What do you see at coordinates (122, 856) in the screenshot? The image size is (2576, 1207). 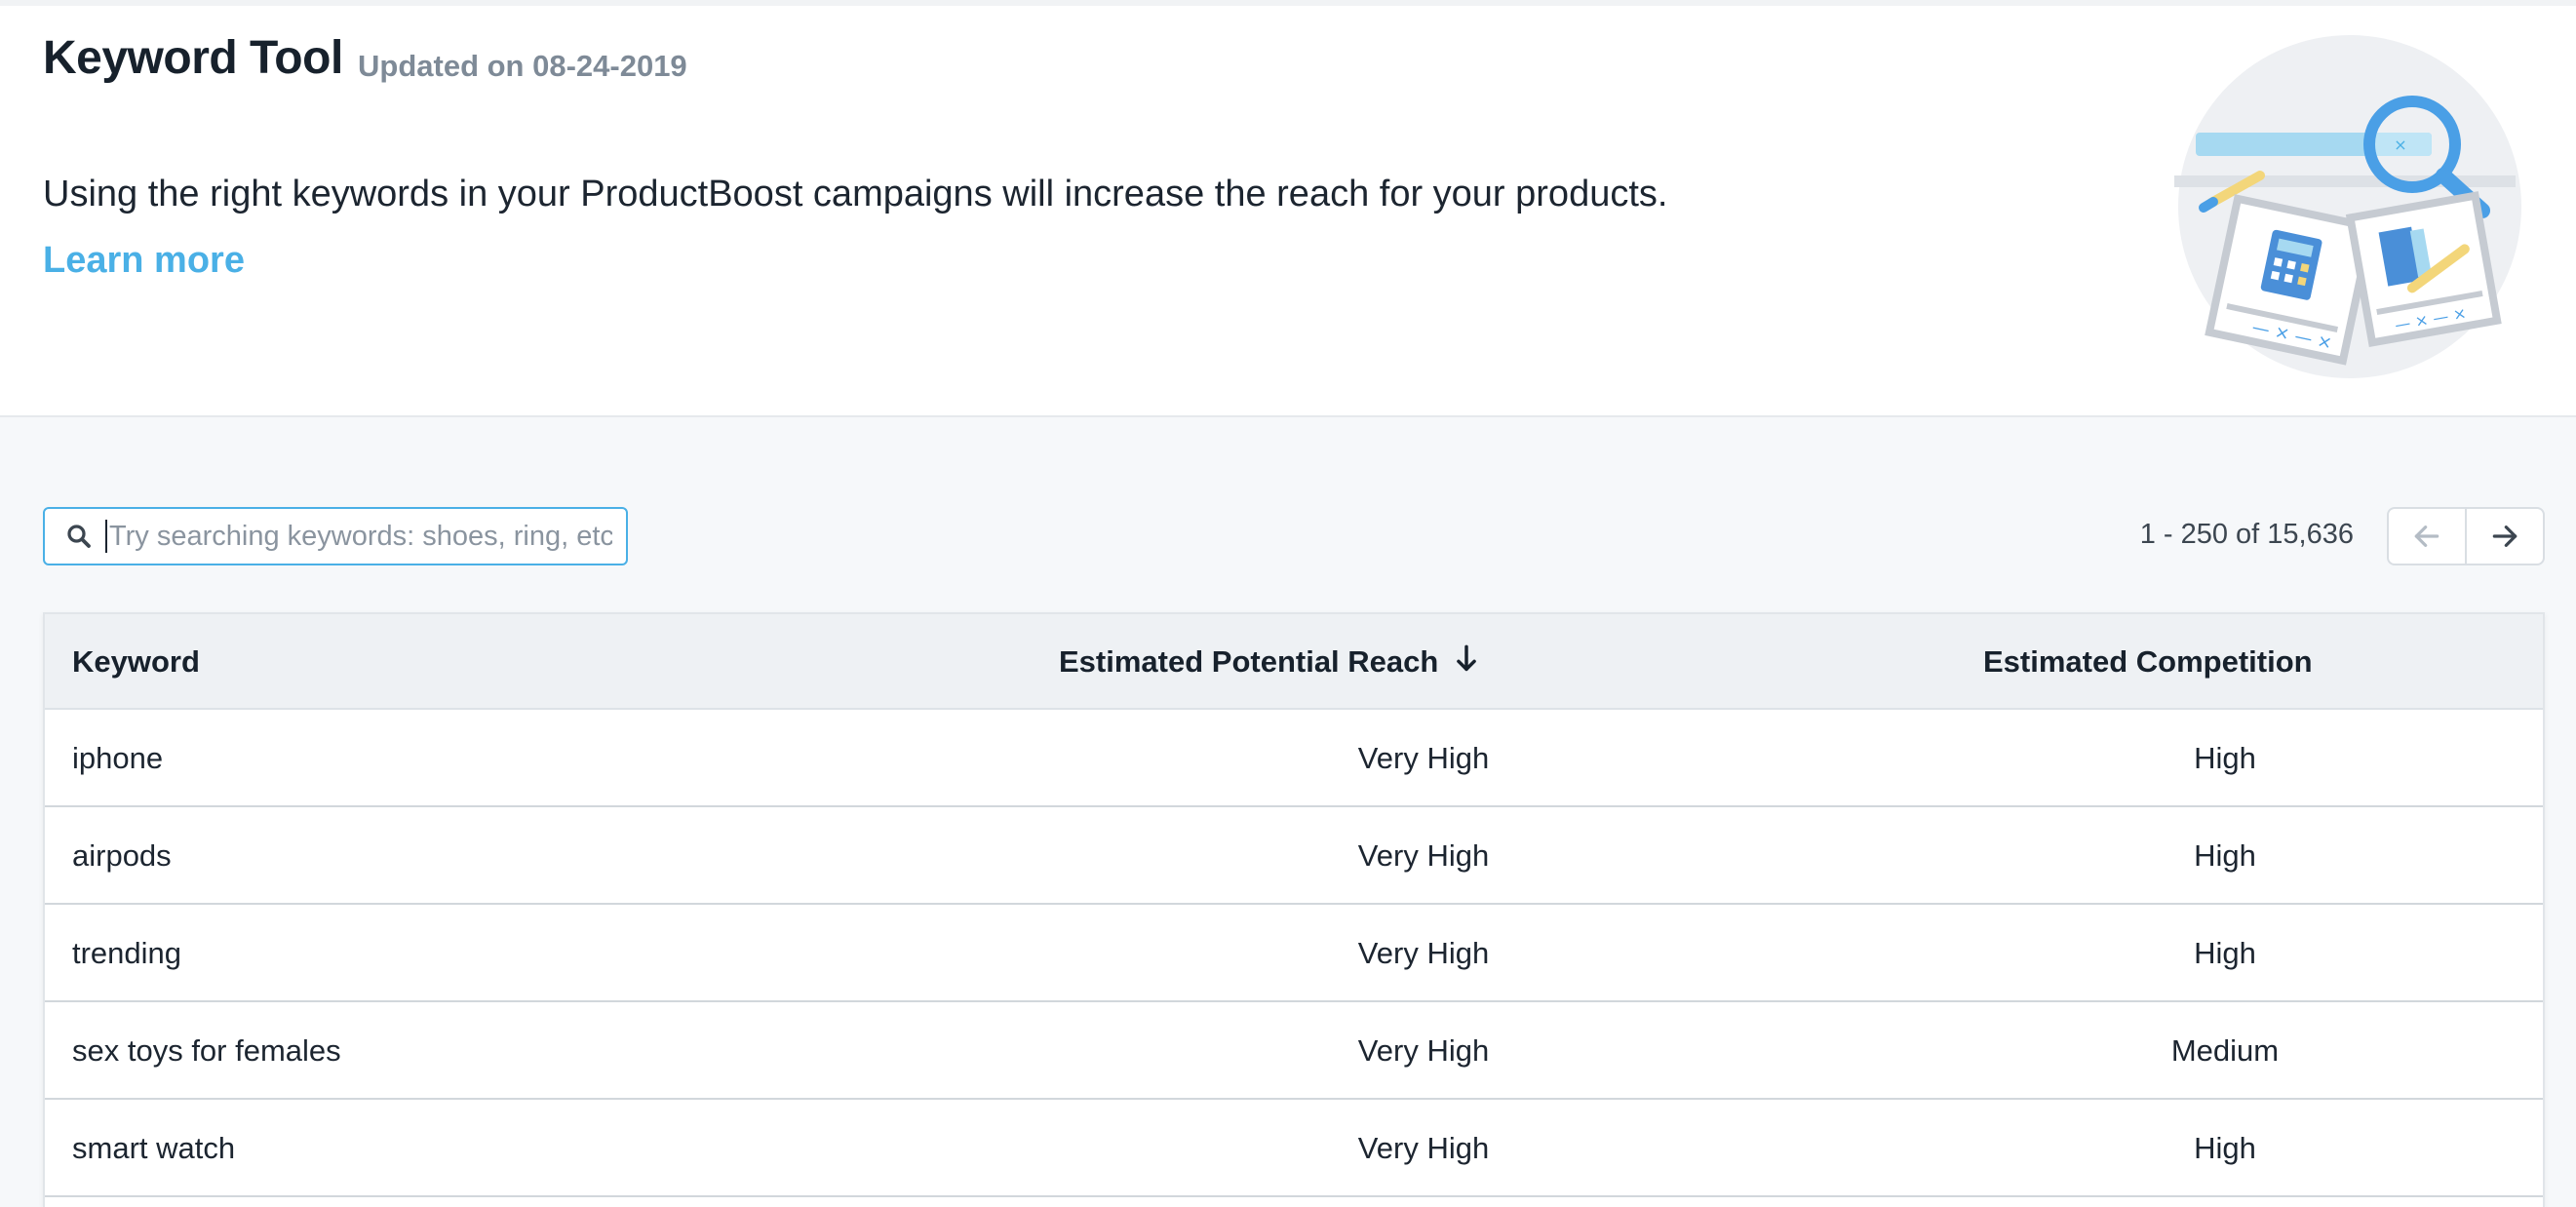 I see `keyword-cell: airpods` at bounding box center [122, 856].